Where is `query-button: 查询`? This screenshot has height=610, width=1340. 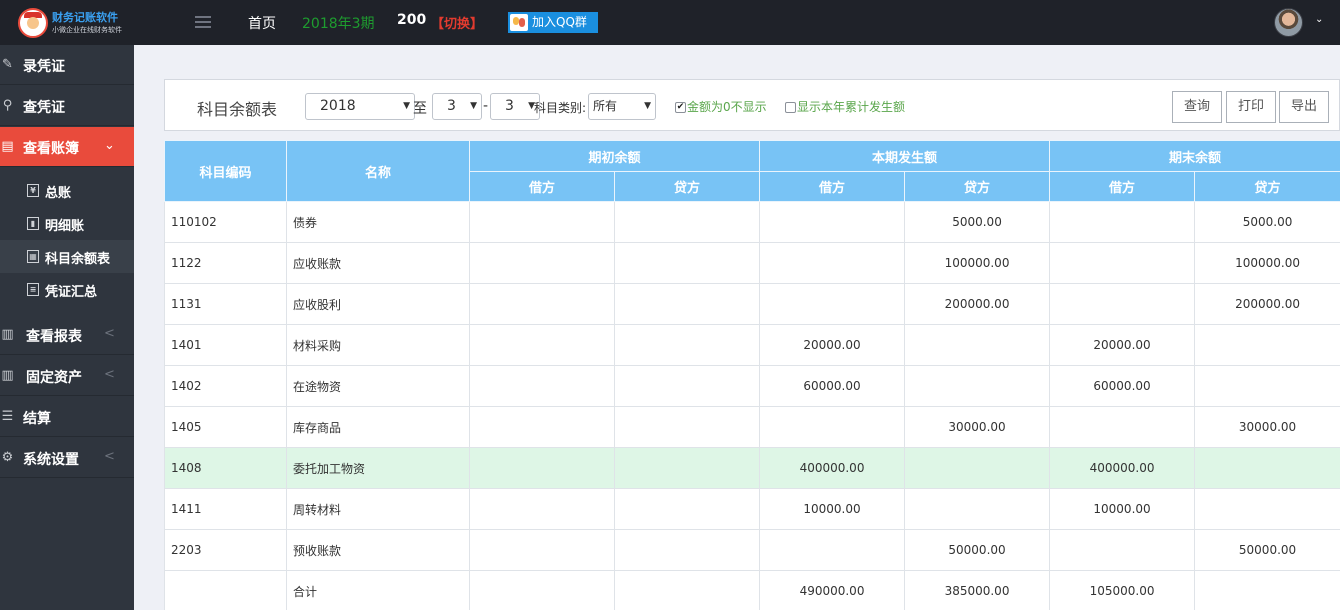 query-button: 查询 is located at coordinates (1197, 107).